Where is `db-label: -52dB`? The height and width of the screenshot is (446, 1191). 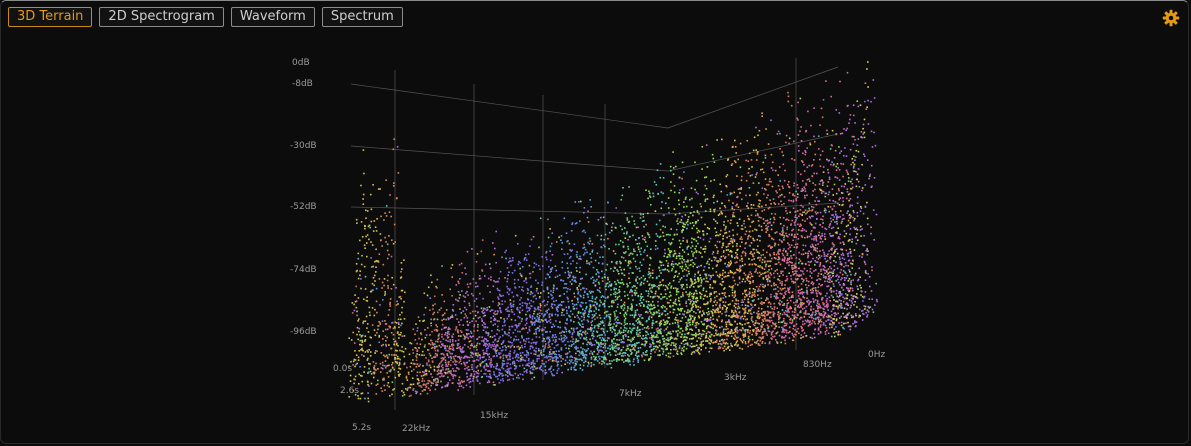 db-label: -52dB is located at coordinates (303, 207).